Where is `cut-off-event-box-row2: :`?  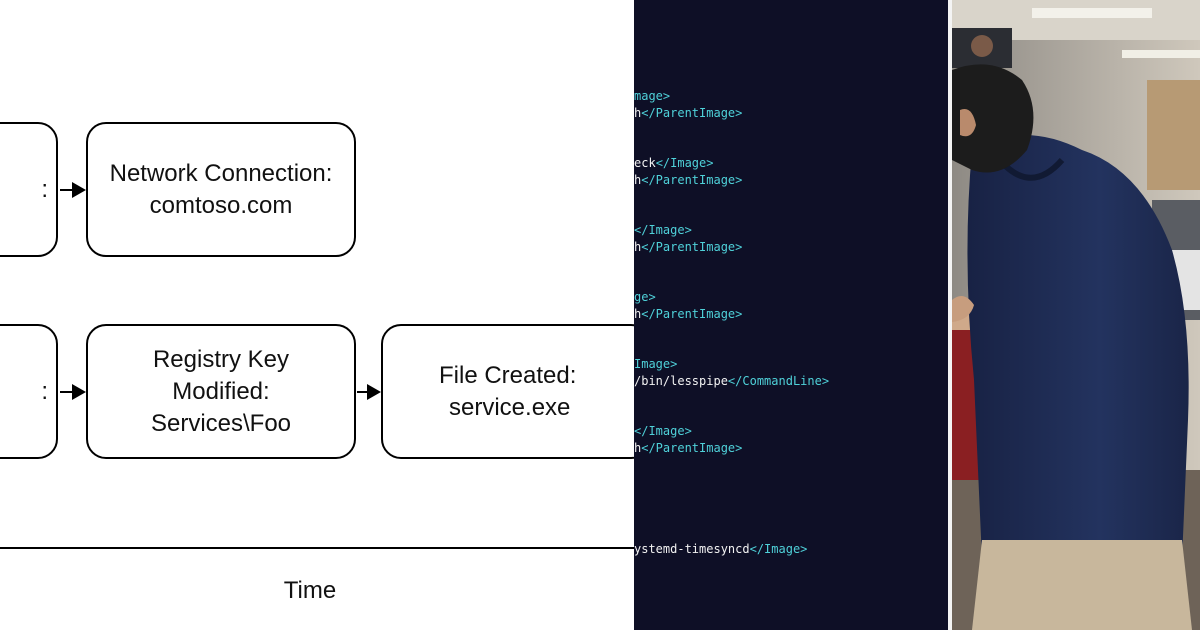
cut-off-event-box-row2: : is located at coordinates (29, 391).